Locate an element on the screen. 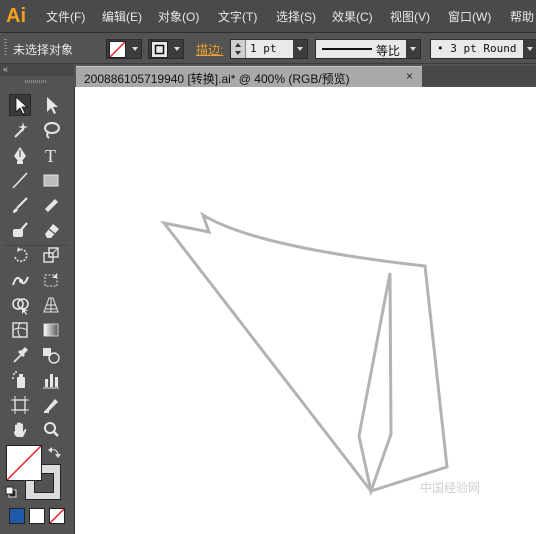 This screenshot has width=536, height=534. fill-color-box is located at coordinates (24, 463).